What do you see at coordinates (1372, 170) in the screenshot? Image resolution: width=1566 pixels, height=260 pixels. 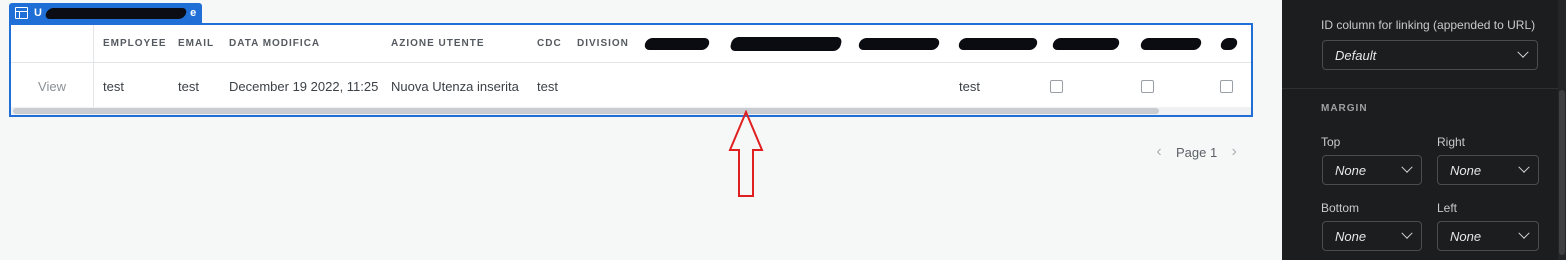 I see `margin-top-select: None` at bounding box center [1372, 170].